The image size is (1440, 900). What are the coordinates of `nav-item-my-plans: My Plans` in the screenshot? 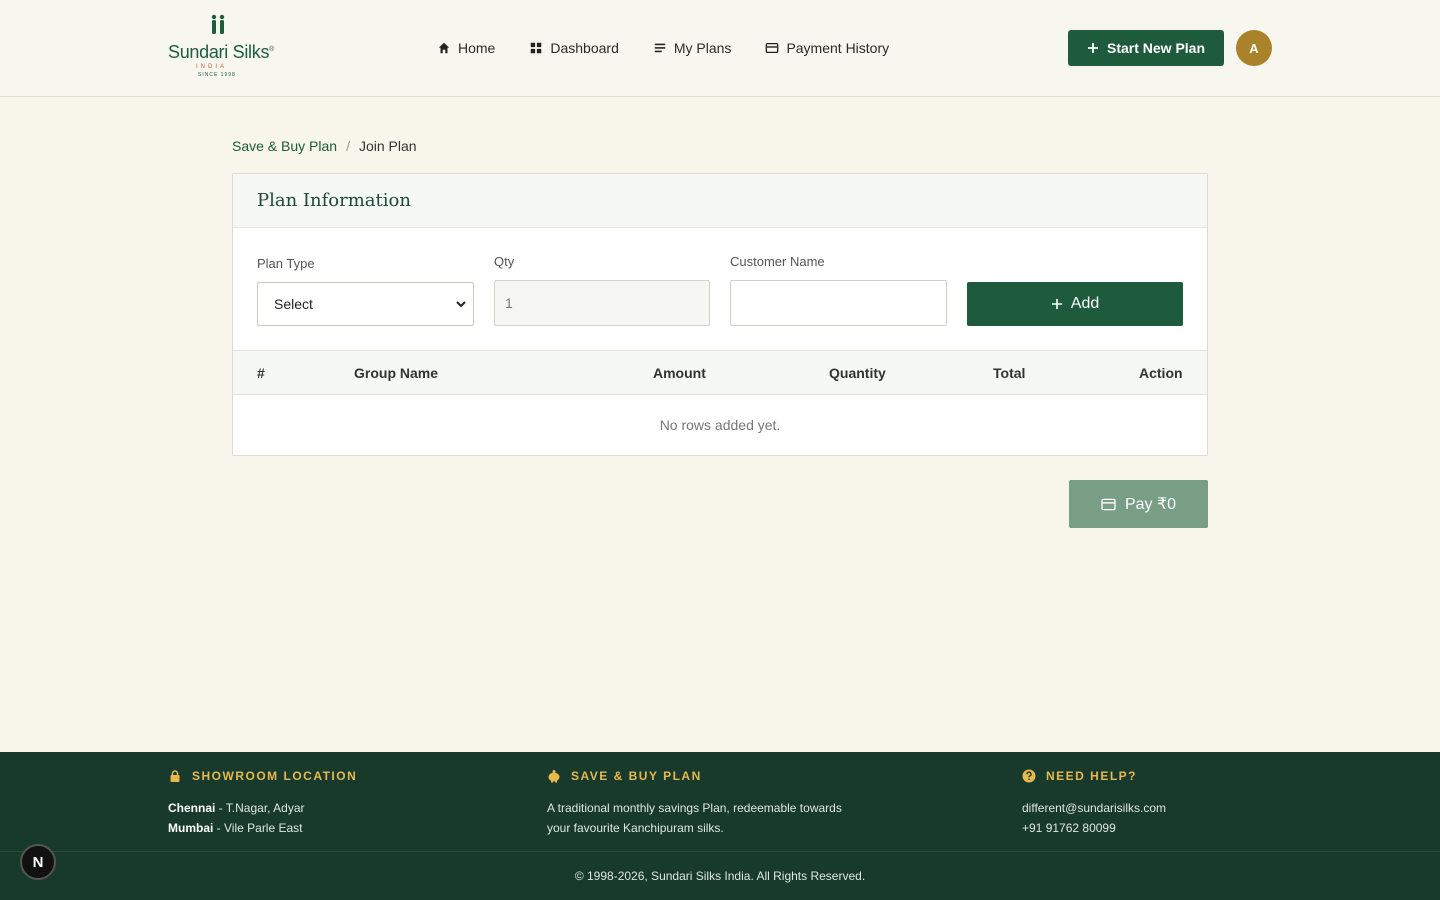 It's located at (692, 48).